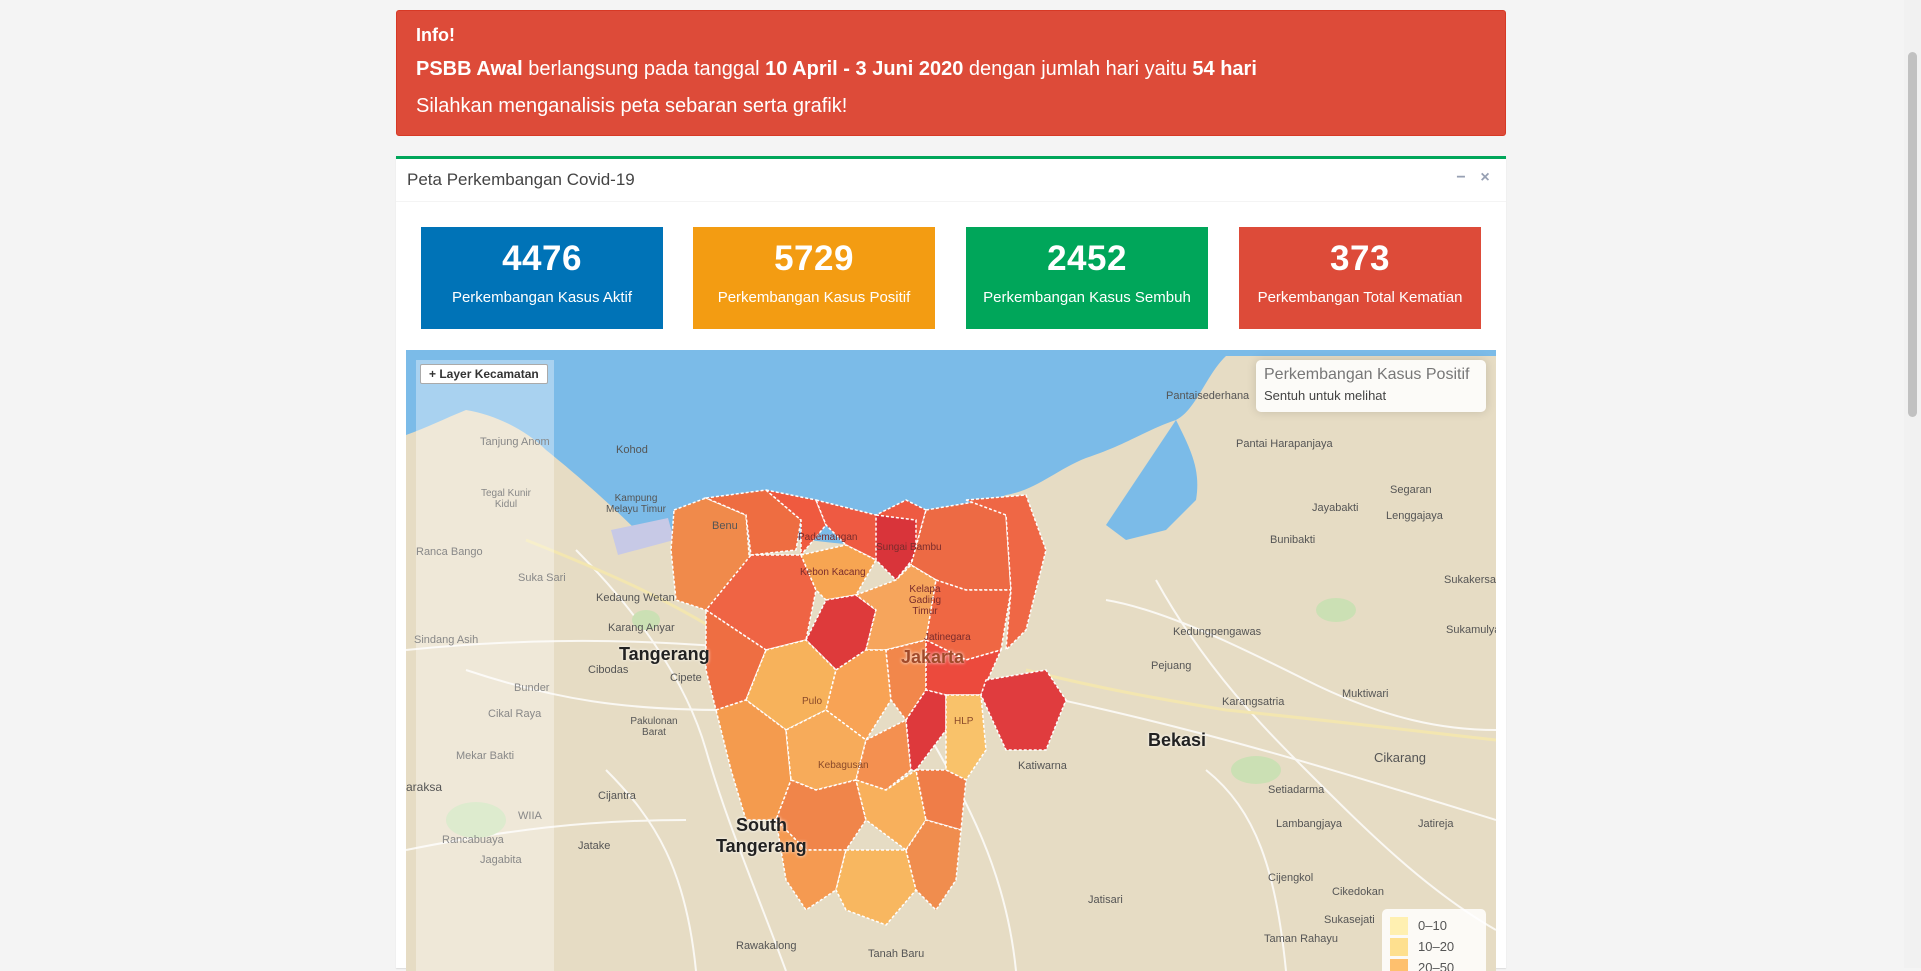 The height and width of the screenshot is (971, 1921). Describe the element at coordinates (932, 657) in the screenshot. I see `city-label: Jakarta` at that location.